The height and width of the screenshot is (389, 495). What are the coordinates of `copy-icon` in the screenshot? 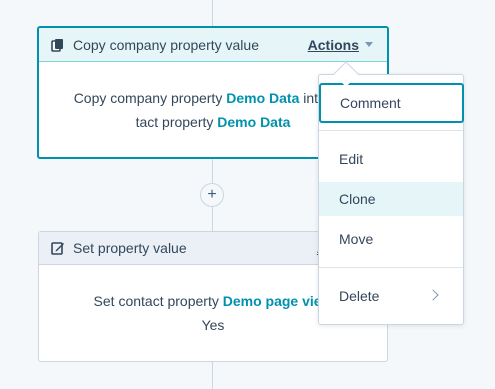 It's located at (58, 45).